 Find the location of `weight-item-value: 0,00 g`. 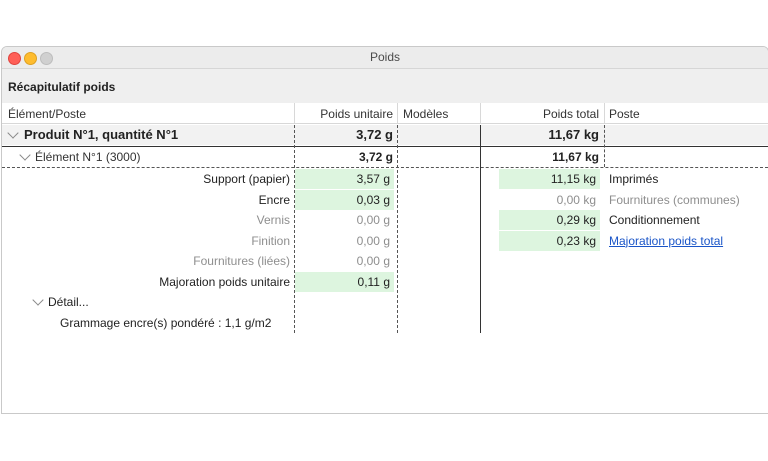

weight-item-value: 0,00 g is located at coordinates (373, 261).